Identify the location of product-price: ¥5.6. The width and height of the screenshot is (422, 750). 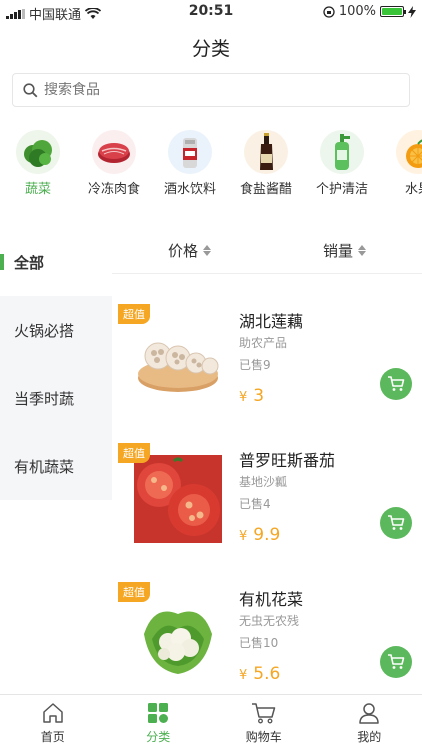
(259, 674).